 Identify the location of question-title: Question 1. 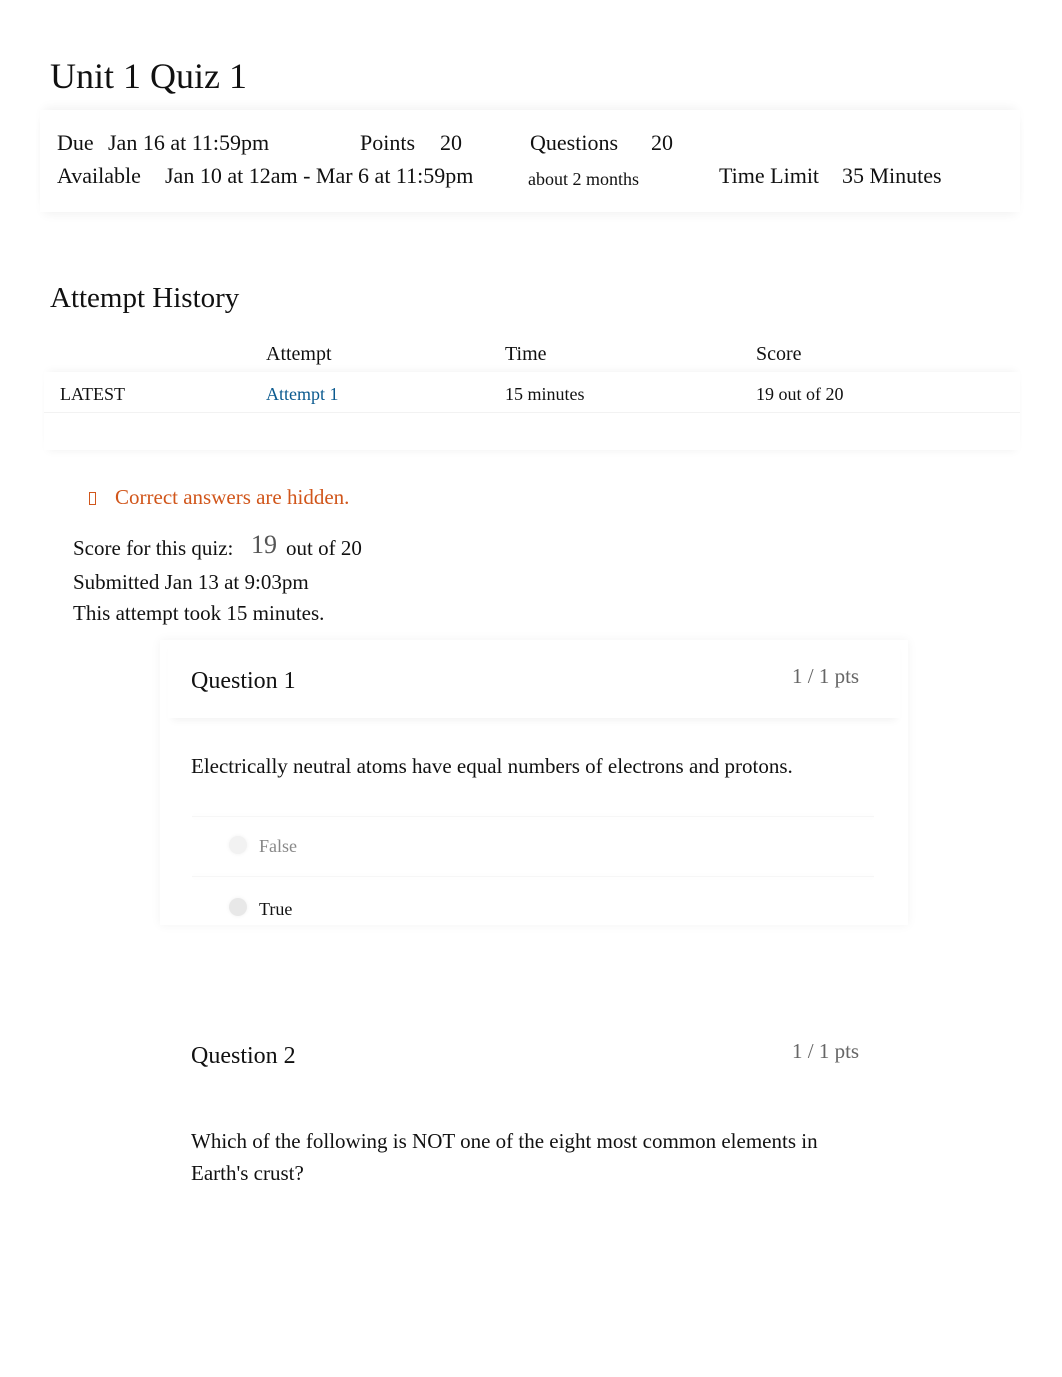
(243, 681).